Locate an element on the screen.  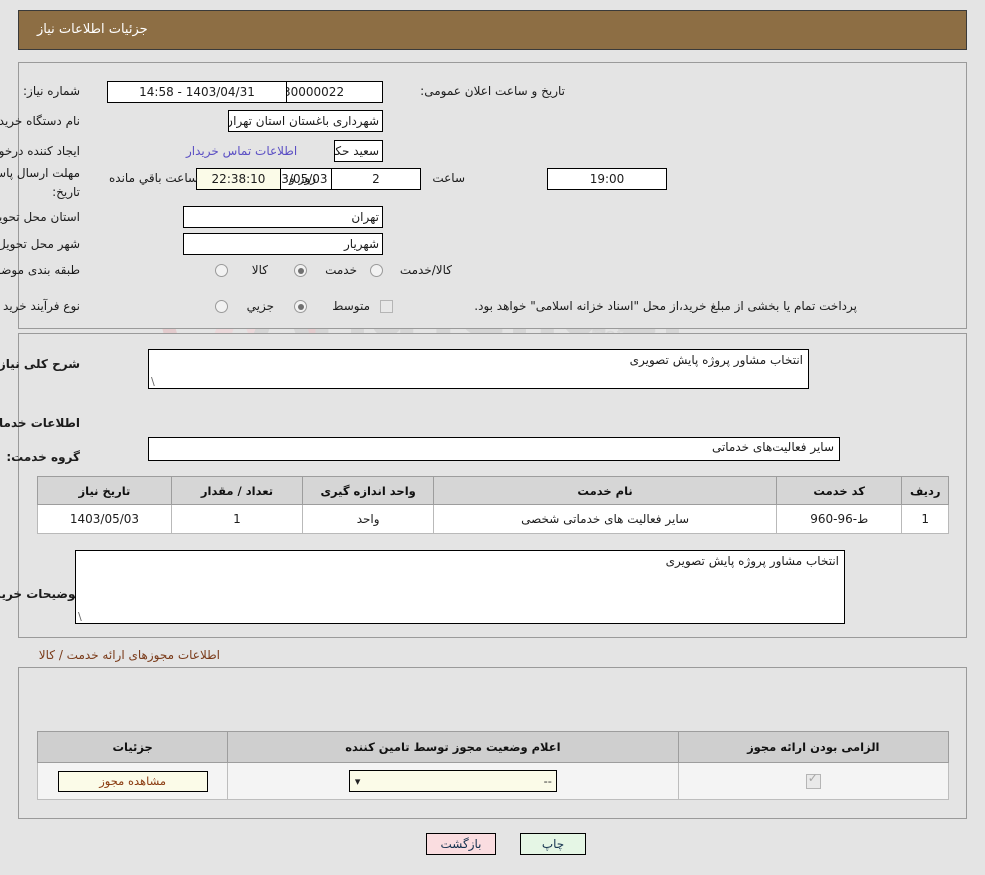
permits-heading: اطلاعات مجوزهای ارائه خدمت / کالا is located at coordinates (129, 655).